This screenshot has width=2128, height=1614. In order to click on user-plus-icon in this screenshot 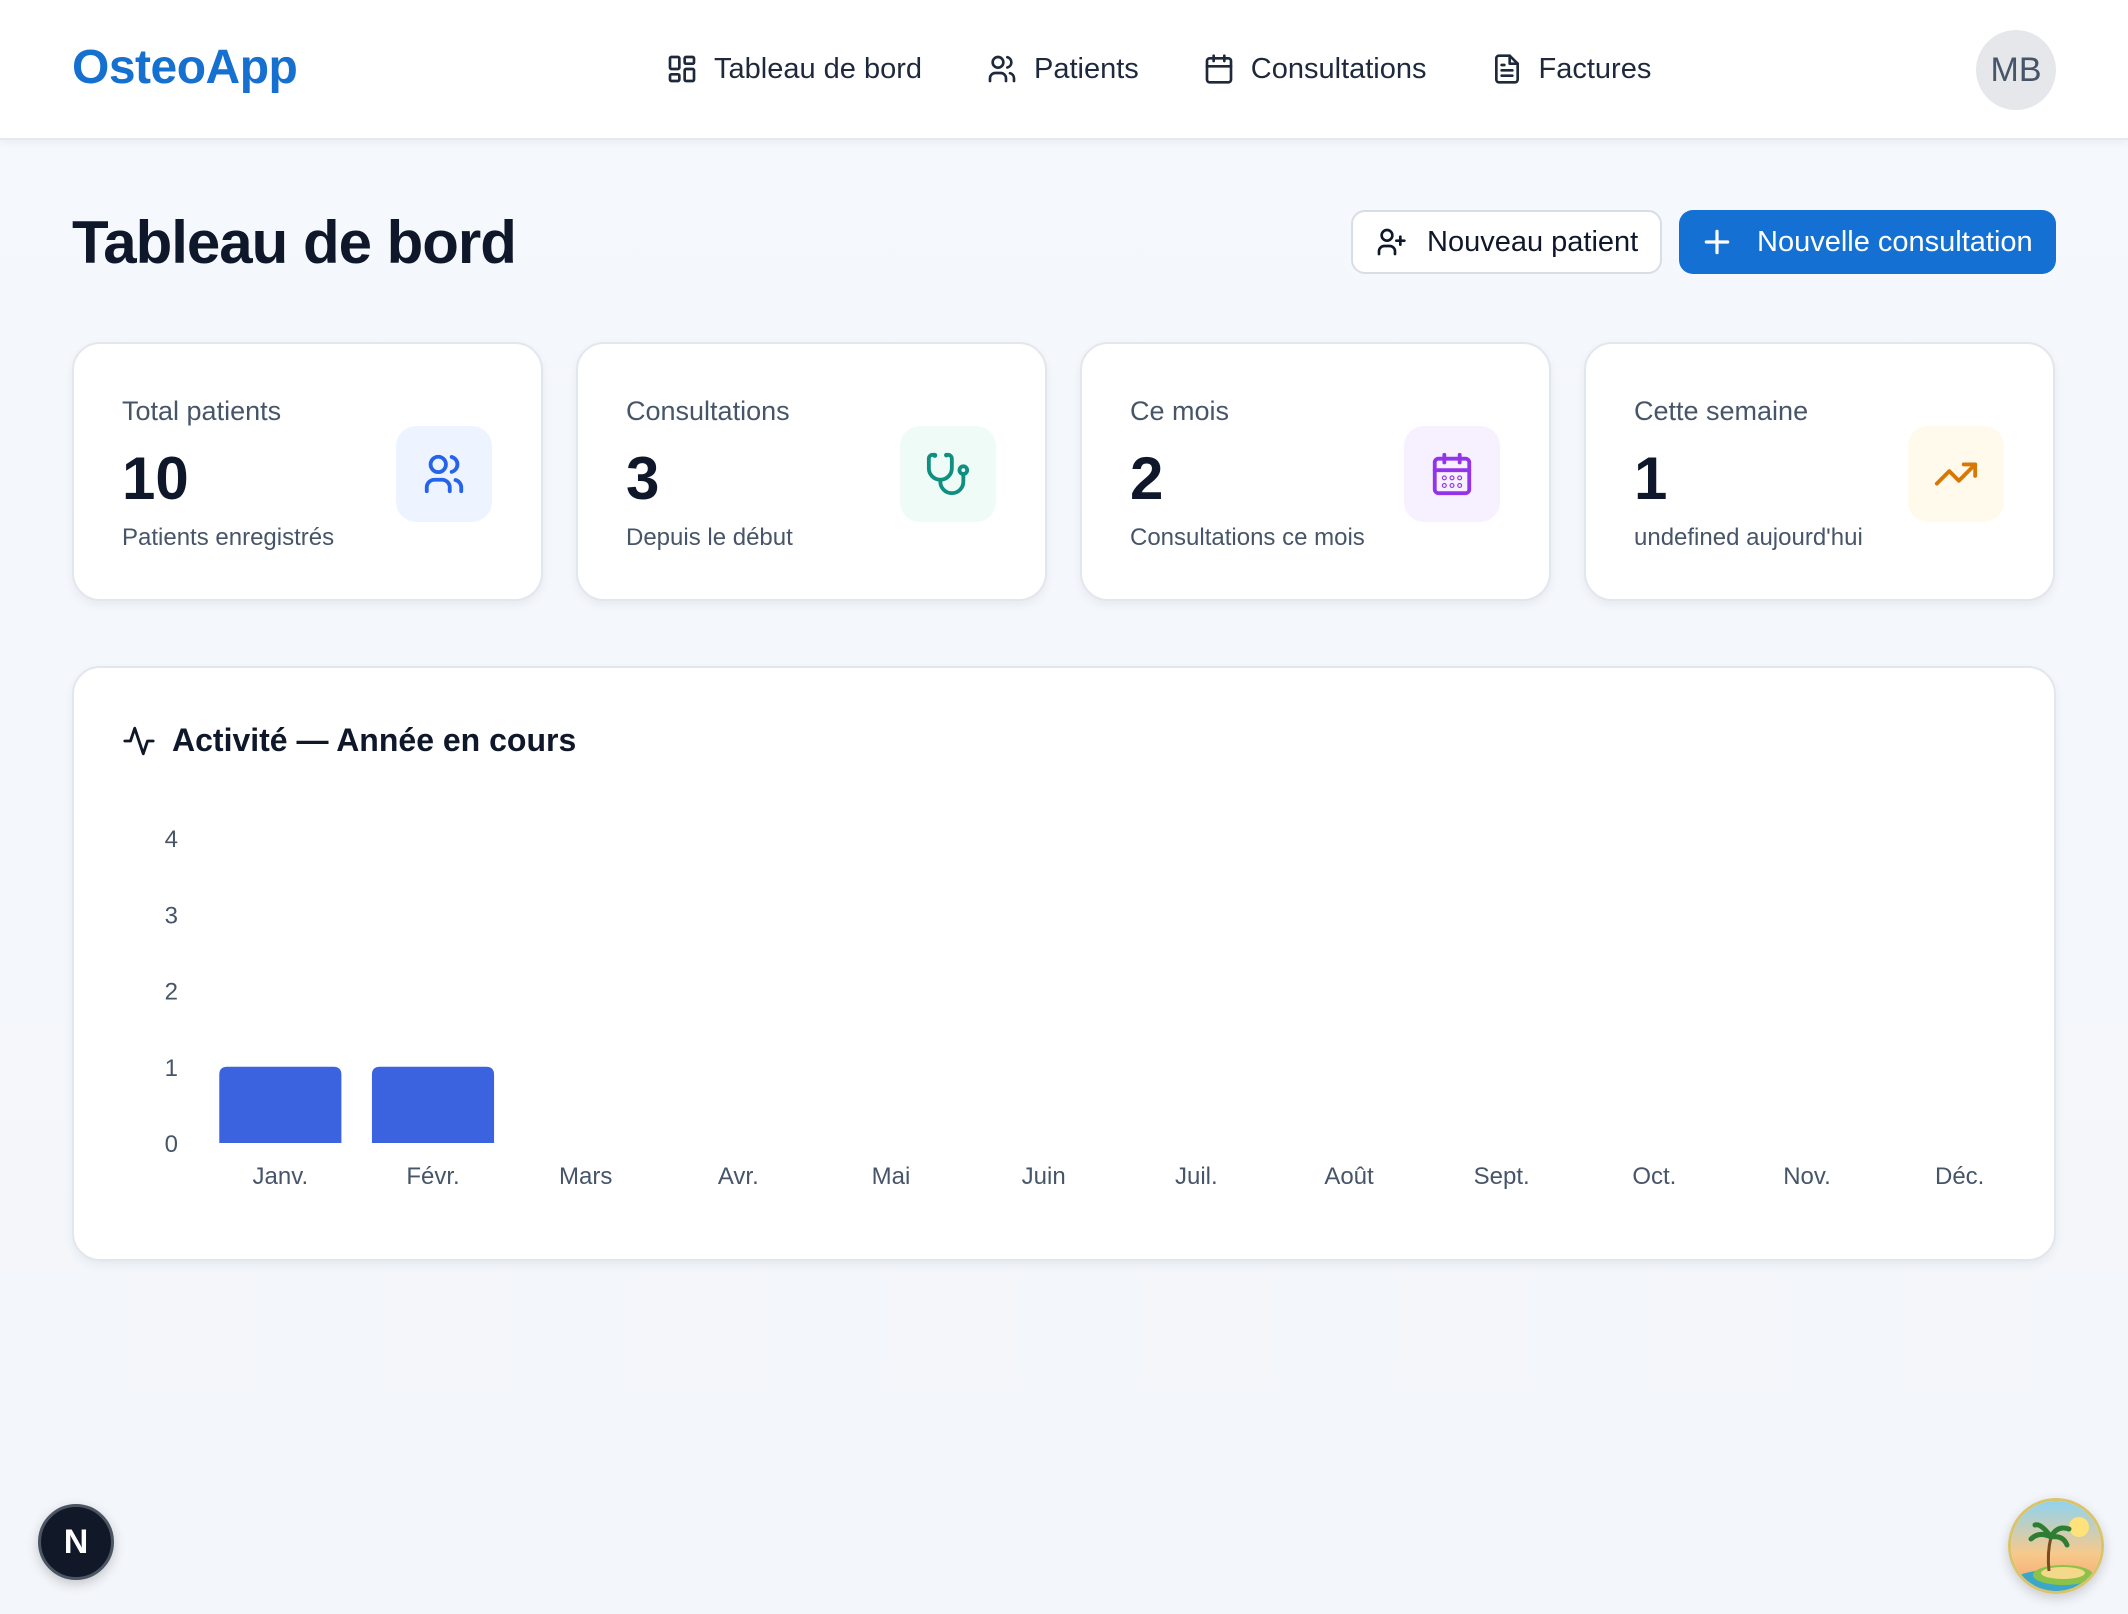, I will do `click(1391, 242)`.